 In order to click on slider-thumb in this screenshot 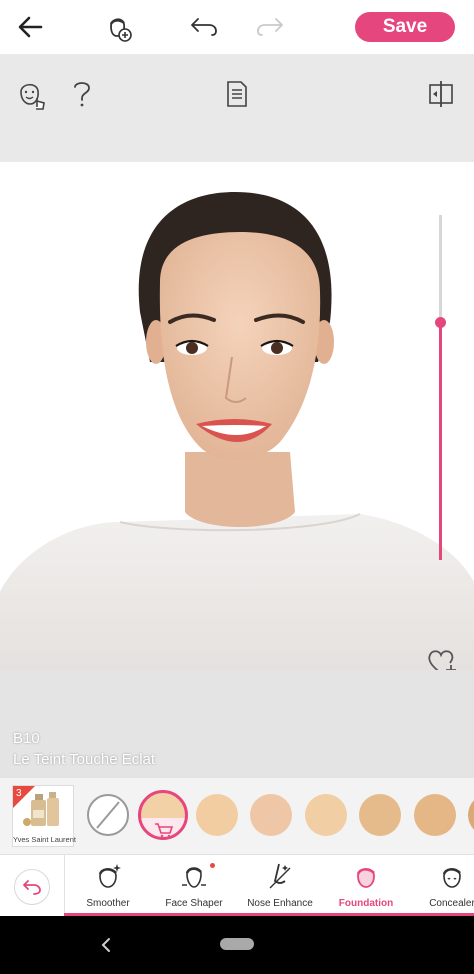, I will do `click(440, 322)`.